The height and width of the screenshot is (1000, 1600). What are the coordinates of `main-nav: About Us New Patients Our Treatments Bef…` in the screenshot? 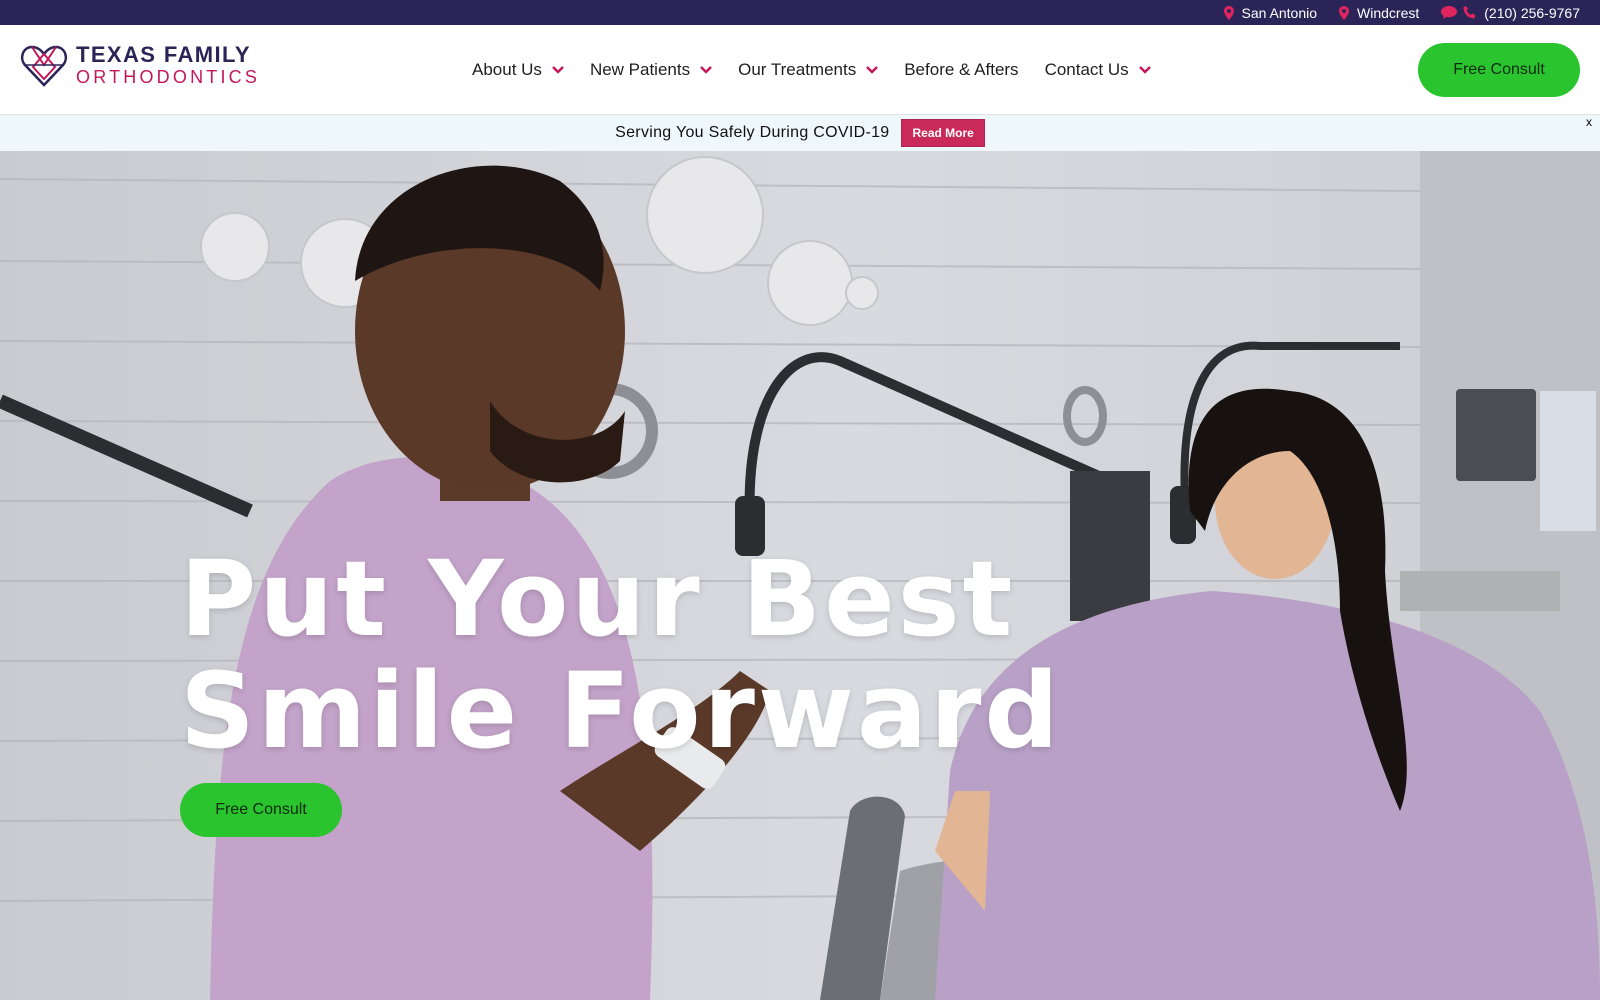 It's located at (811, 70).